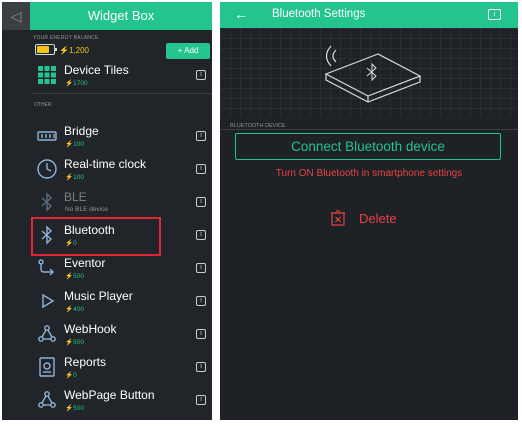 This screenshot has width=522, height=426. I want to click on widget-preview-grid, so click(369, 72).